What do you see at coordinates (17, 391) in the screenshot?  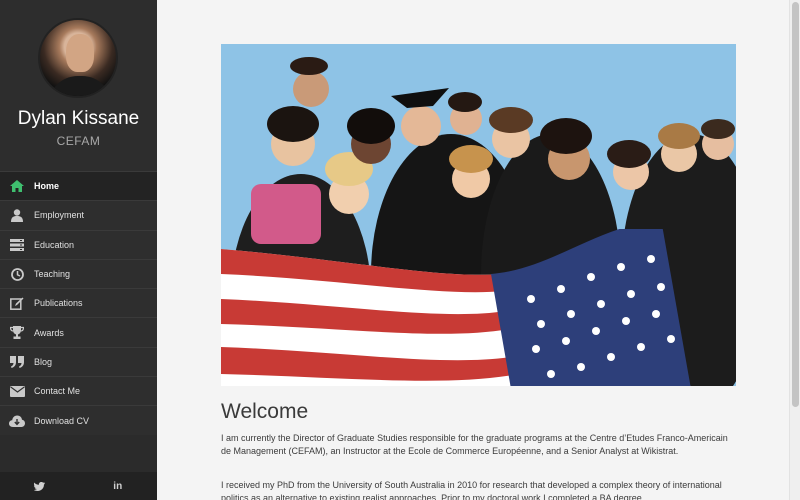 I see `envelope-icon` at bounding box center [17, 391].